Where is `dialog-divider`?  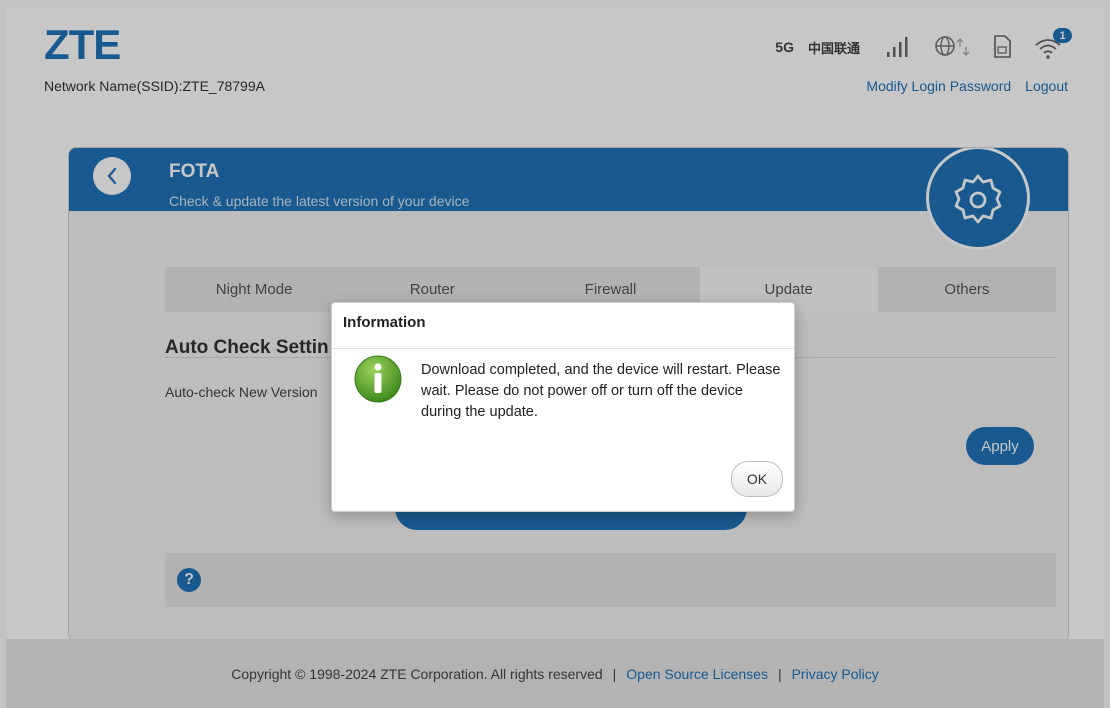
dialog-divider is located at coordinates (563, 348).